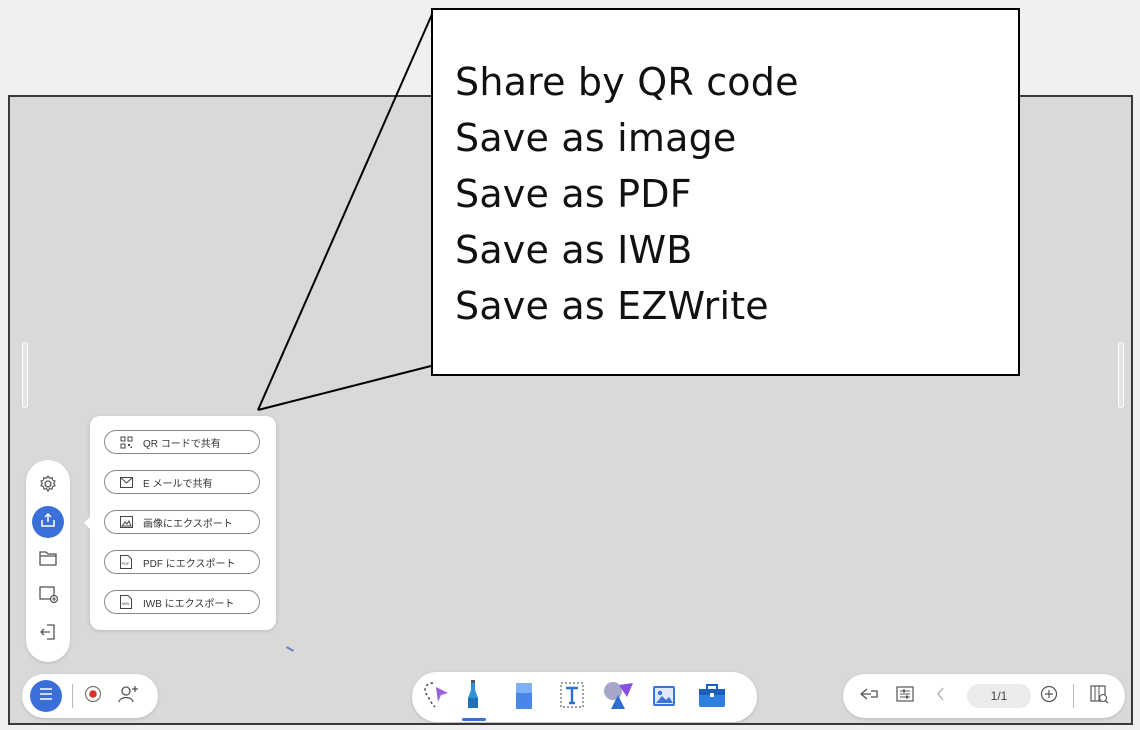  I want to click on chevron-left-icon, so click(941, 696).